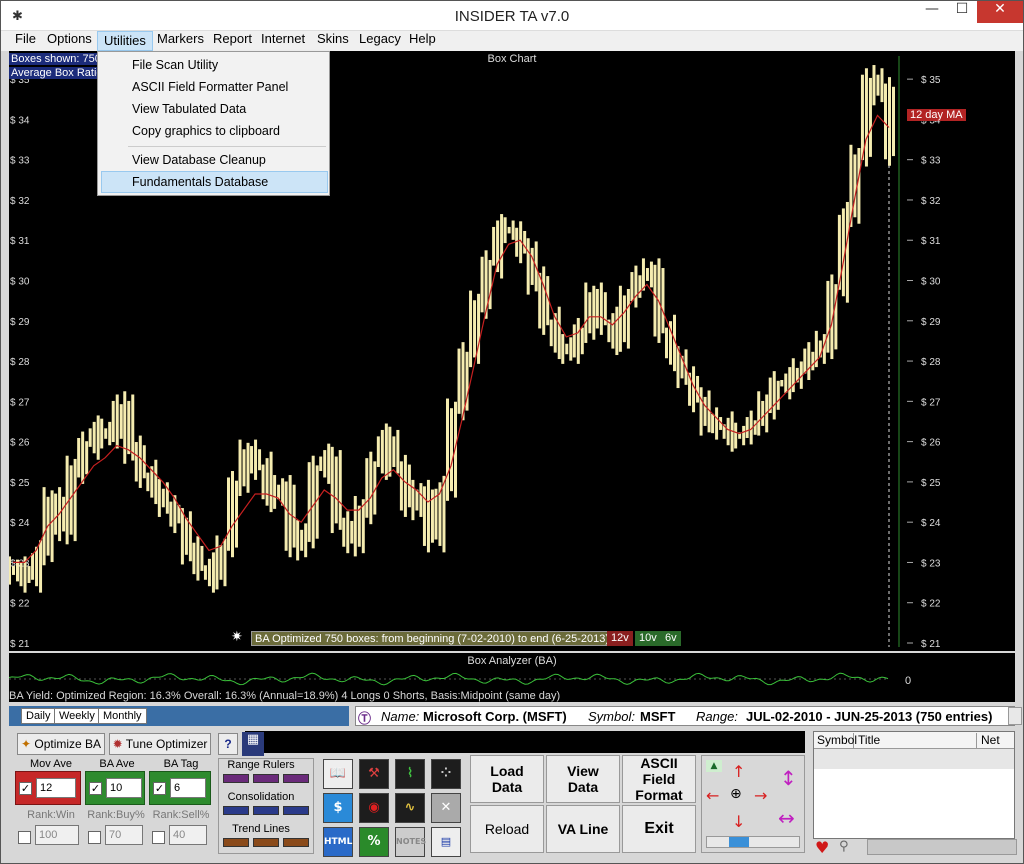 This screenshot has width=1024, height=864. Describe the element at coordinates (446, 774) in the screenshot. I see `grid-icon: ⁘` at that location.